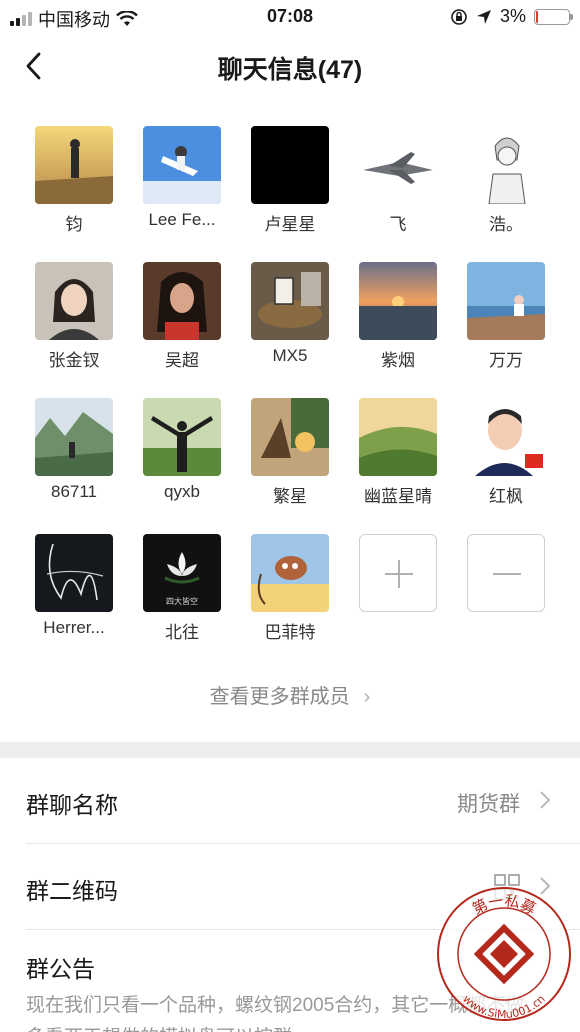 The height and width of the screenshot is (1032, 580). Describe the element at coordinates (182, 632) in the screenshot. I see `member-name: 北往` at that location.